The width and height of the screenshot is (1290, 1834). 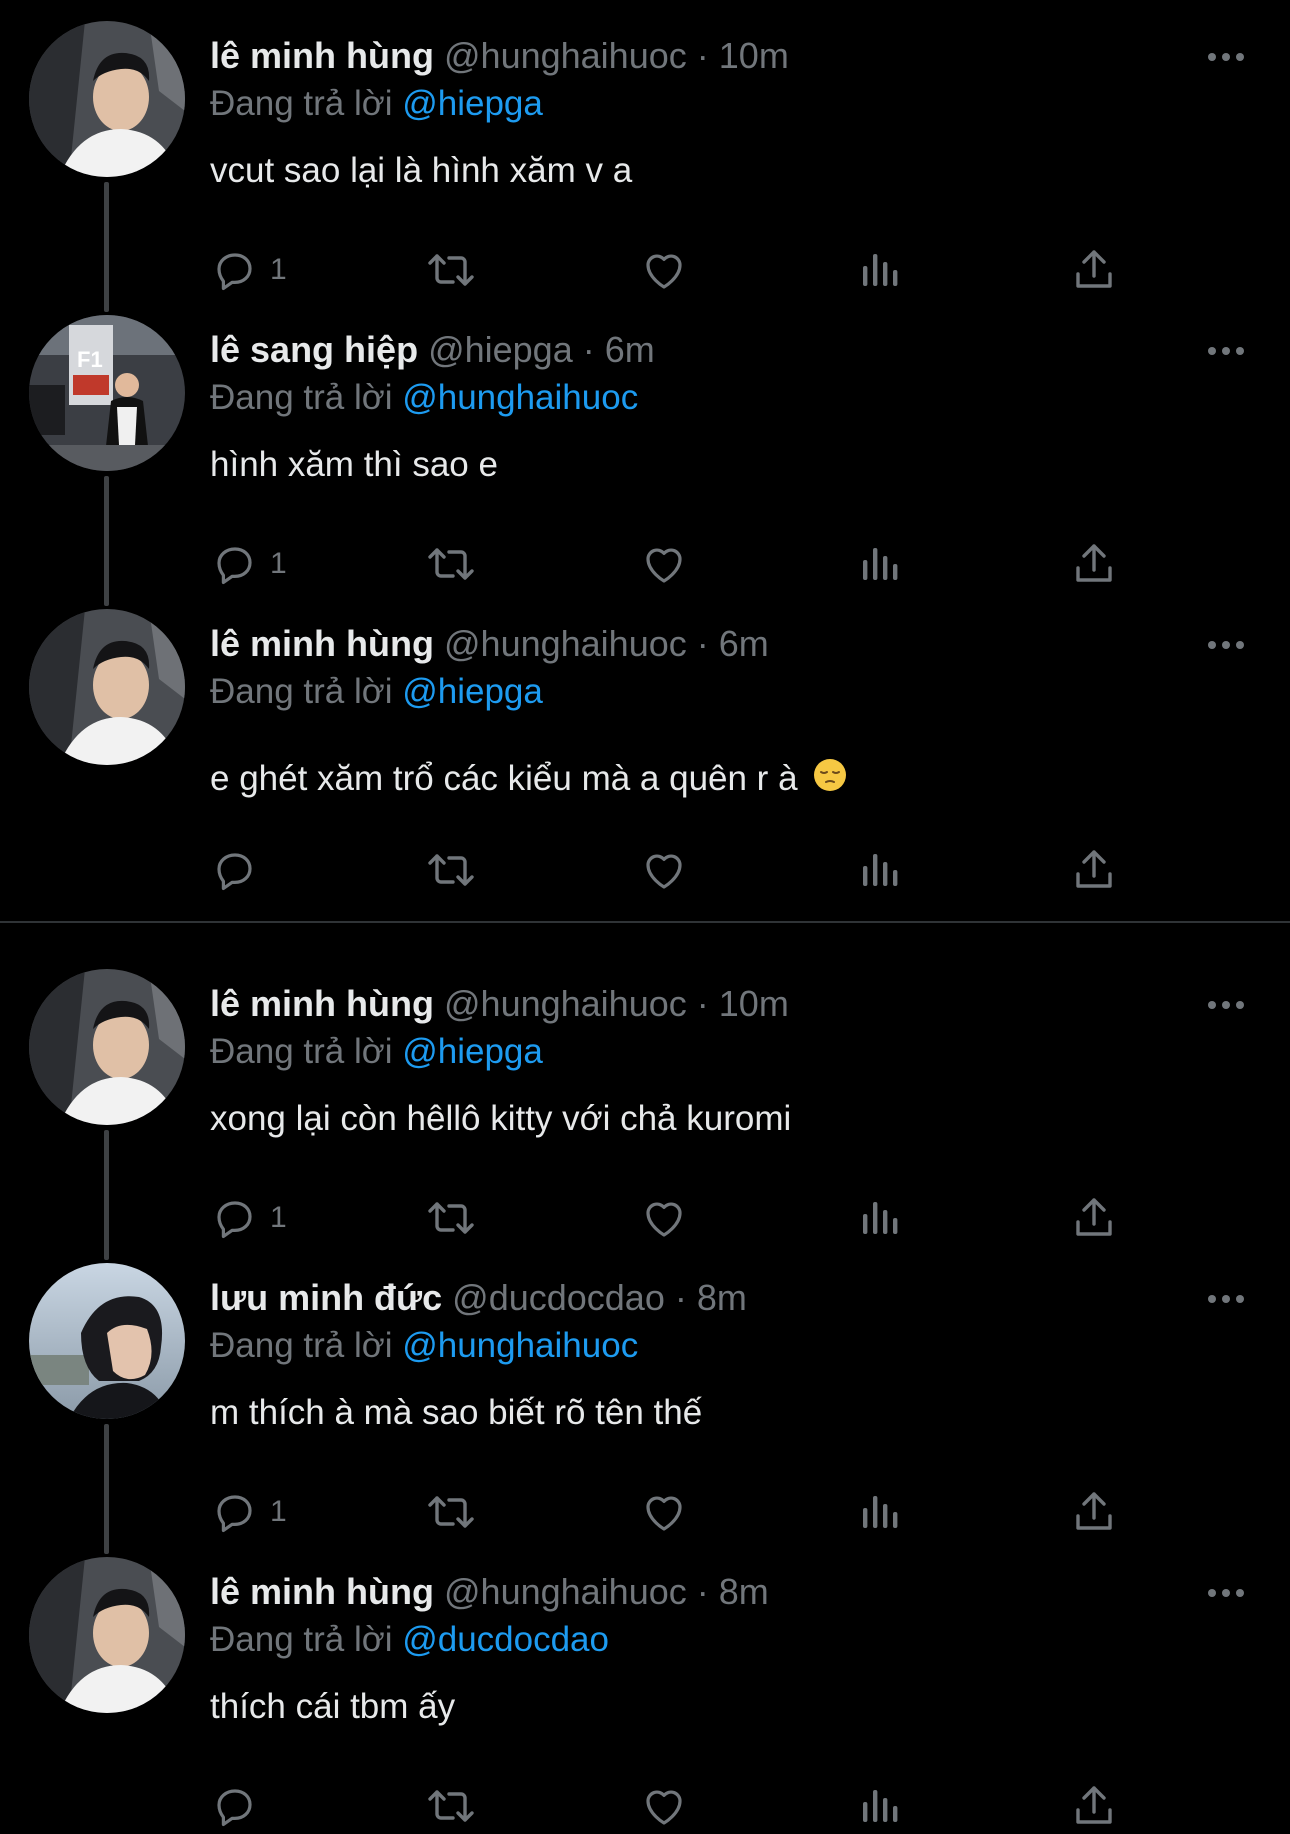 What do you see at coordinates (376, 1052) in the screenshot?
I see `replying-to: Đang trả lời @hiepga` at bounding box center [376, 1052].